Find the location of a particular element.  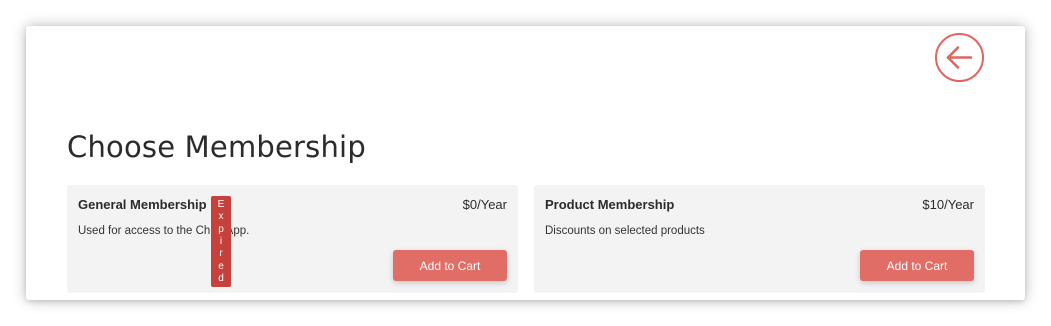

badge-letter: x is located at coordinates (221, 217).